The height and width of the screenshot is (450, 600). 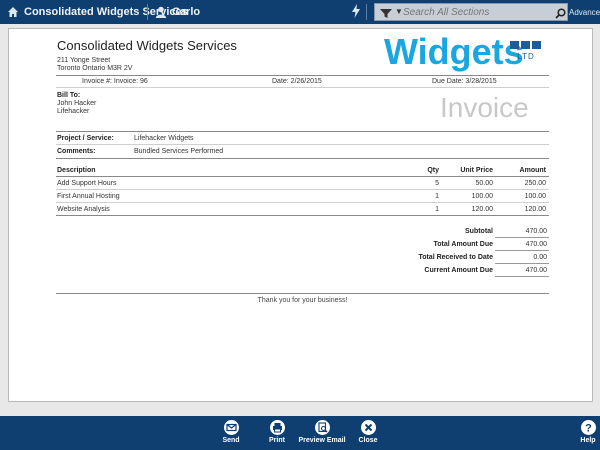 What do you see at coordinates (302, 300) in the screenshot?
I see `thank-you-note: Thank you for your business!` at bounding box center [302, 300].